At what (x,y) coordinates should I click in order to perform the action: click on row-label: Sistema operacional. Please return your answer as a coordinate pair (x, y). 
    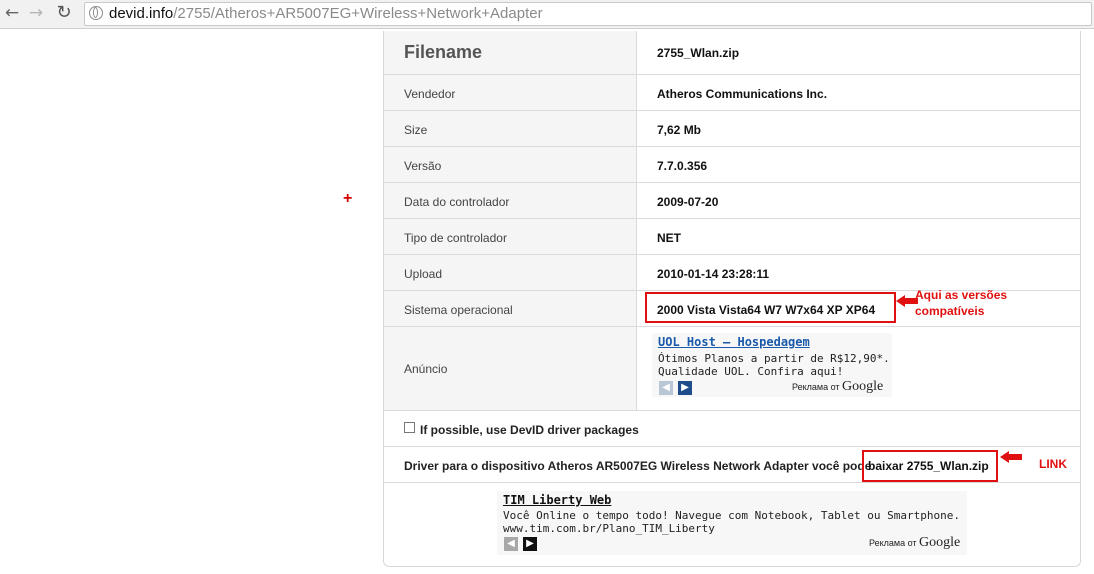
    Looking at the image, I should click on (458, 310).